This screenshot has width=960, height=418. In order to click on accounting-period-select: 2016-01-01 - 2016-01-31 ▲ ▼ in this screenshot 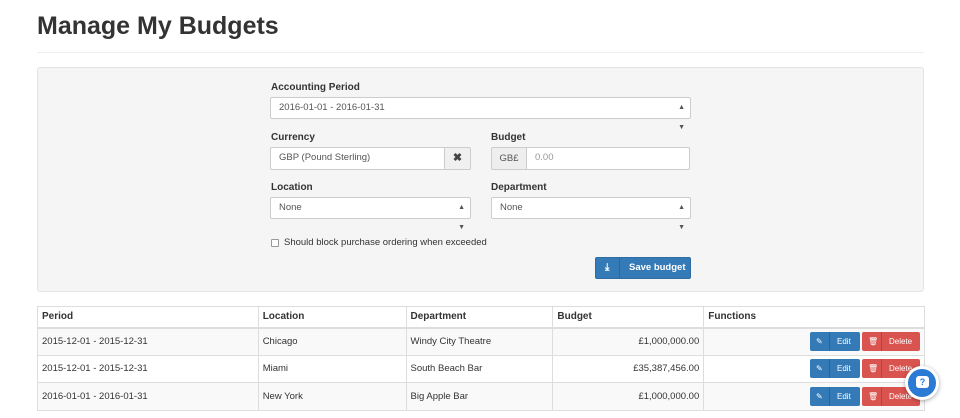, I will do `click(480, 114)`.